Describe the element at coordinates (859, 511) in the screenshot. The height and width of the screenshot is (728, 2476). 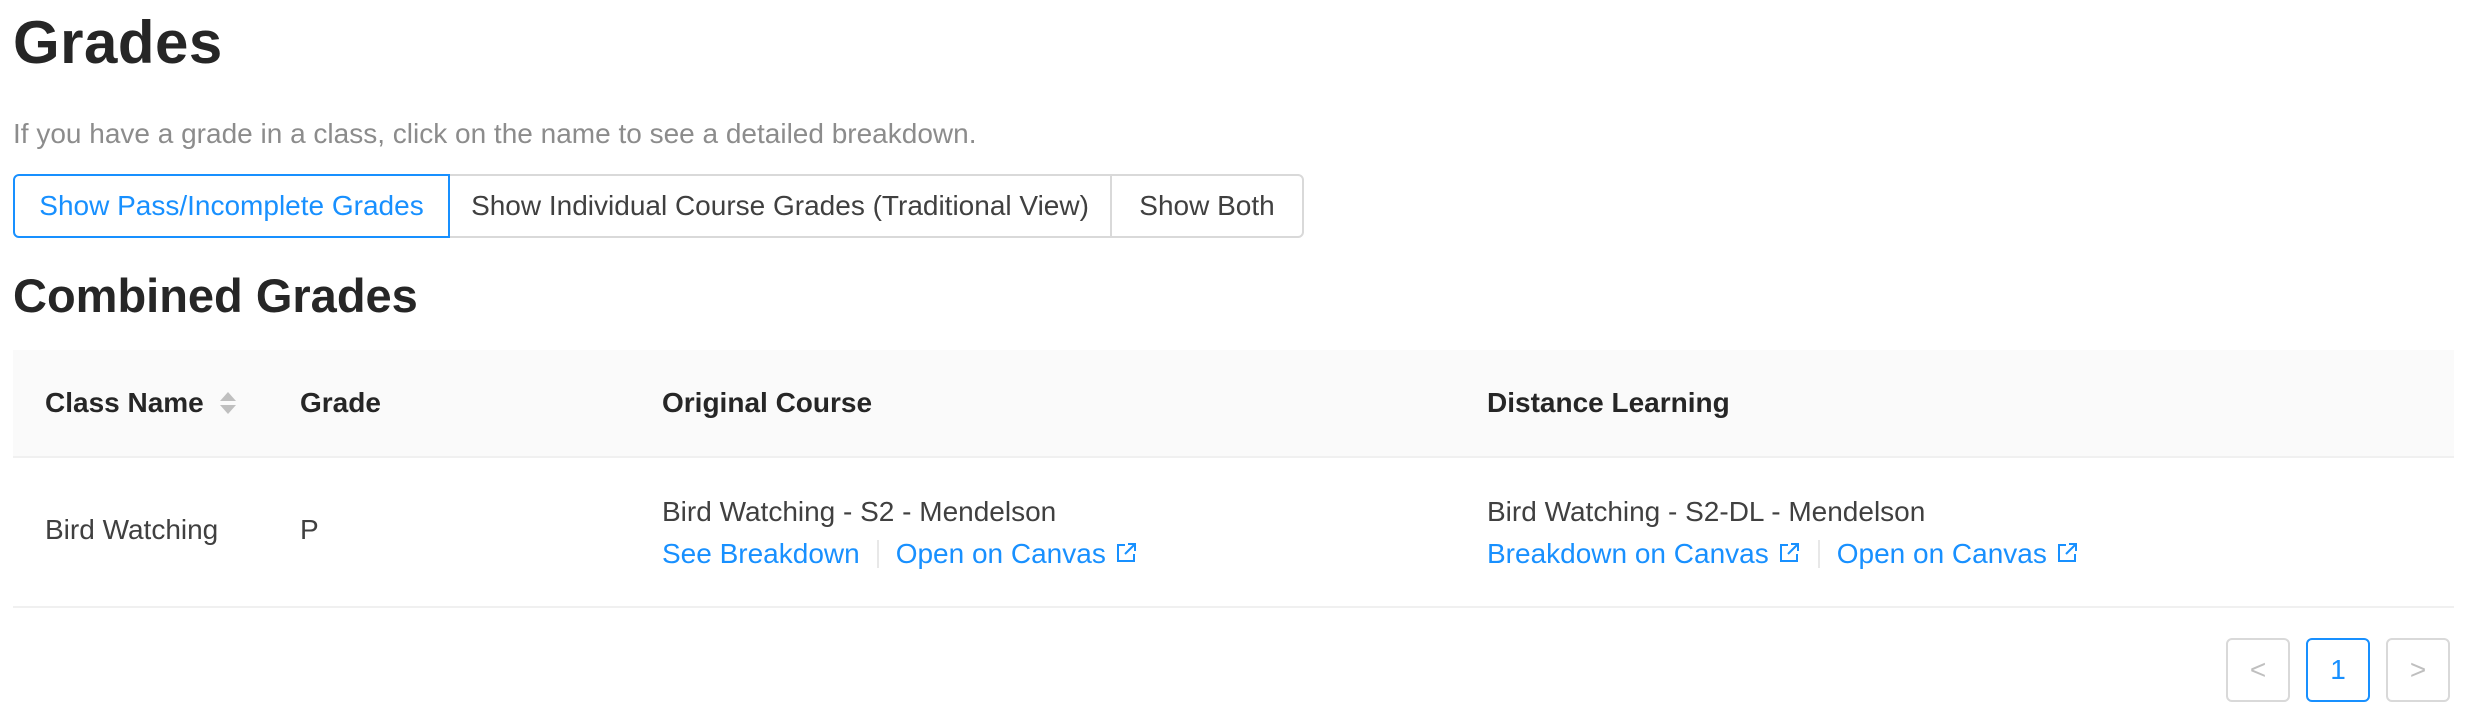
I see `original-course-name: Bird Watching - S2 - Mendelson` at that location.